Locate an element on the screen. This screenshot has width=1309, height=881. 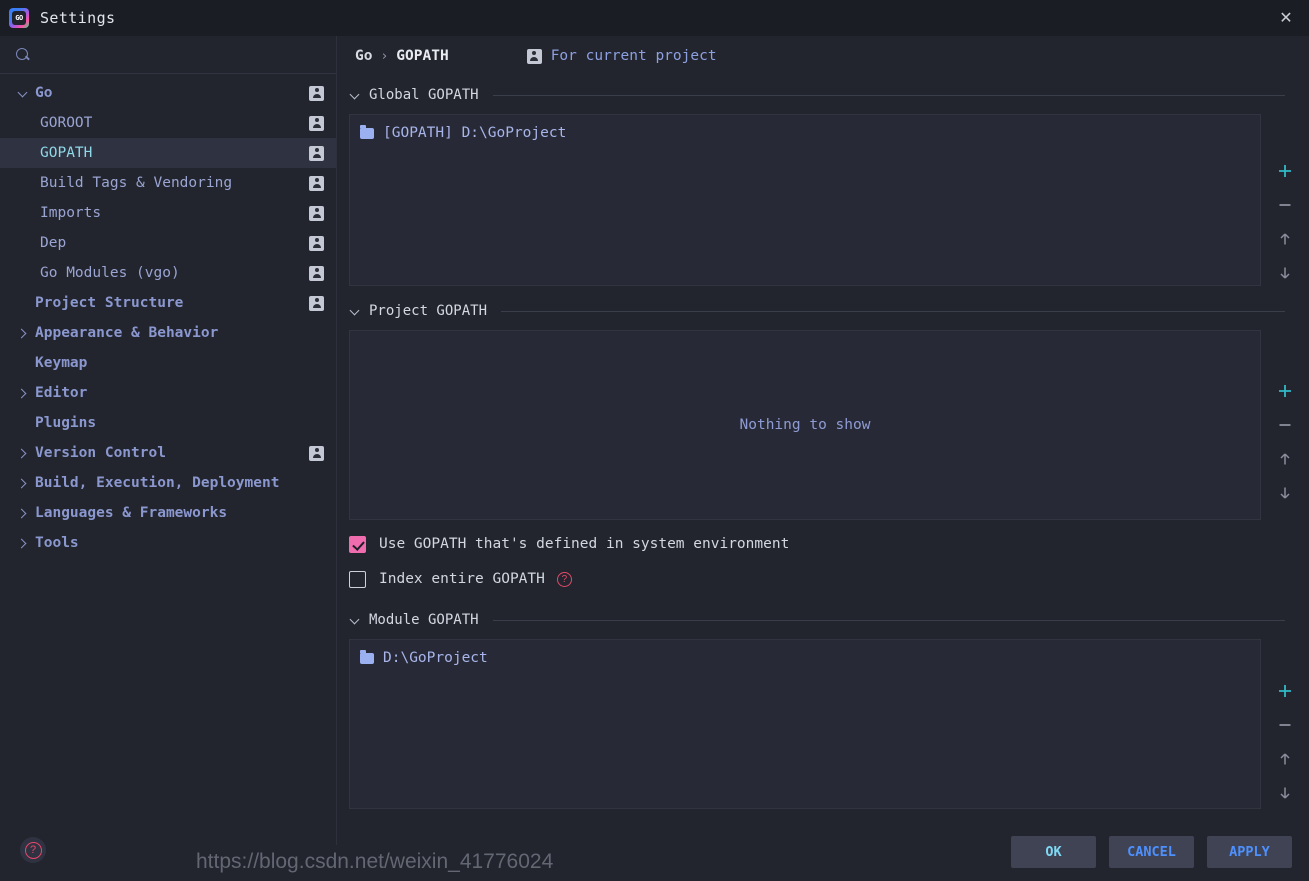
sidebar-item-dep: Dep is located at coordinates (168, 243).